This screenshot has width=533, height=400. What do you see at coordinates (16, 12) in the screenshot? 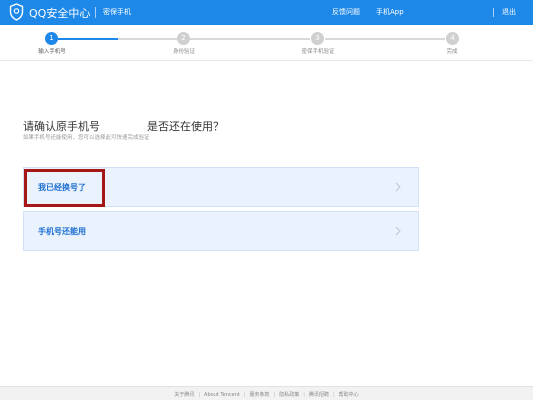
I see `shield-logo-icon` at bounding box center [16, 12].